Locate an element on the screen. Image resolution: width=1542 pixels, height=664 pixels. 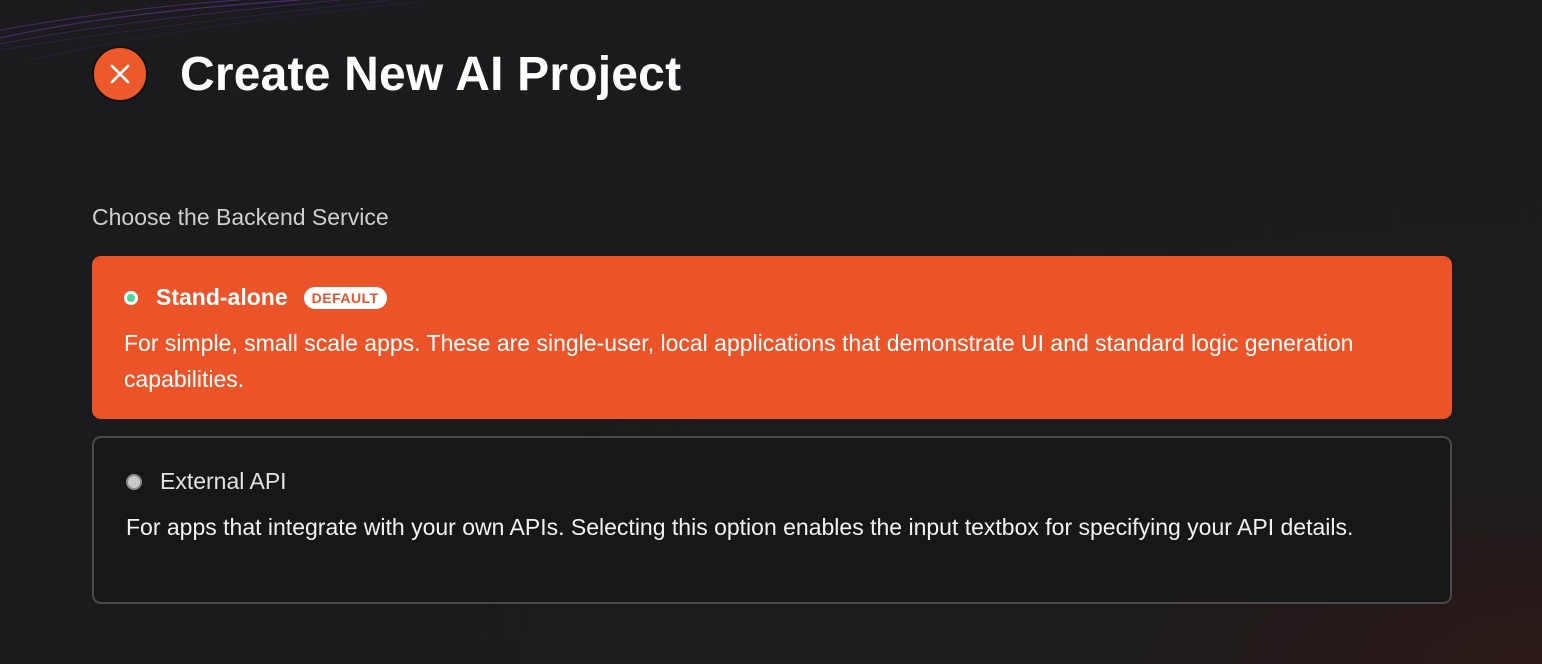
page-header: Create New AI Project is located at coordinates (386, 74).